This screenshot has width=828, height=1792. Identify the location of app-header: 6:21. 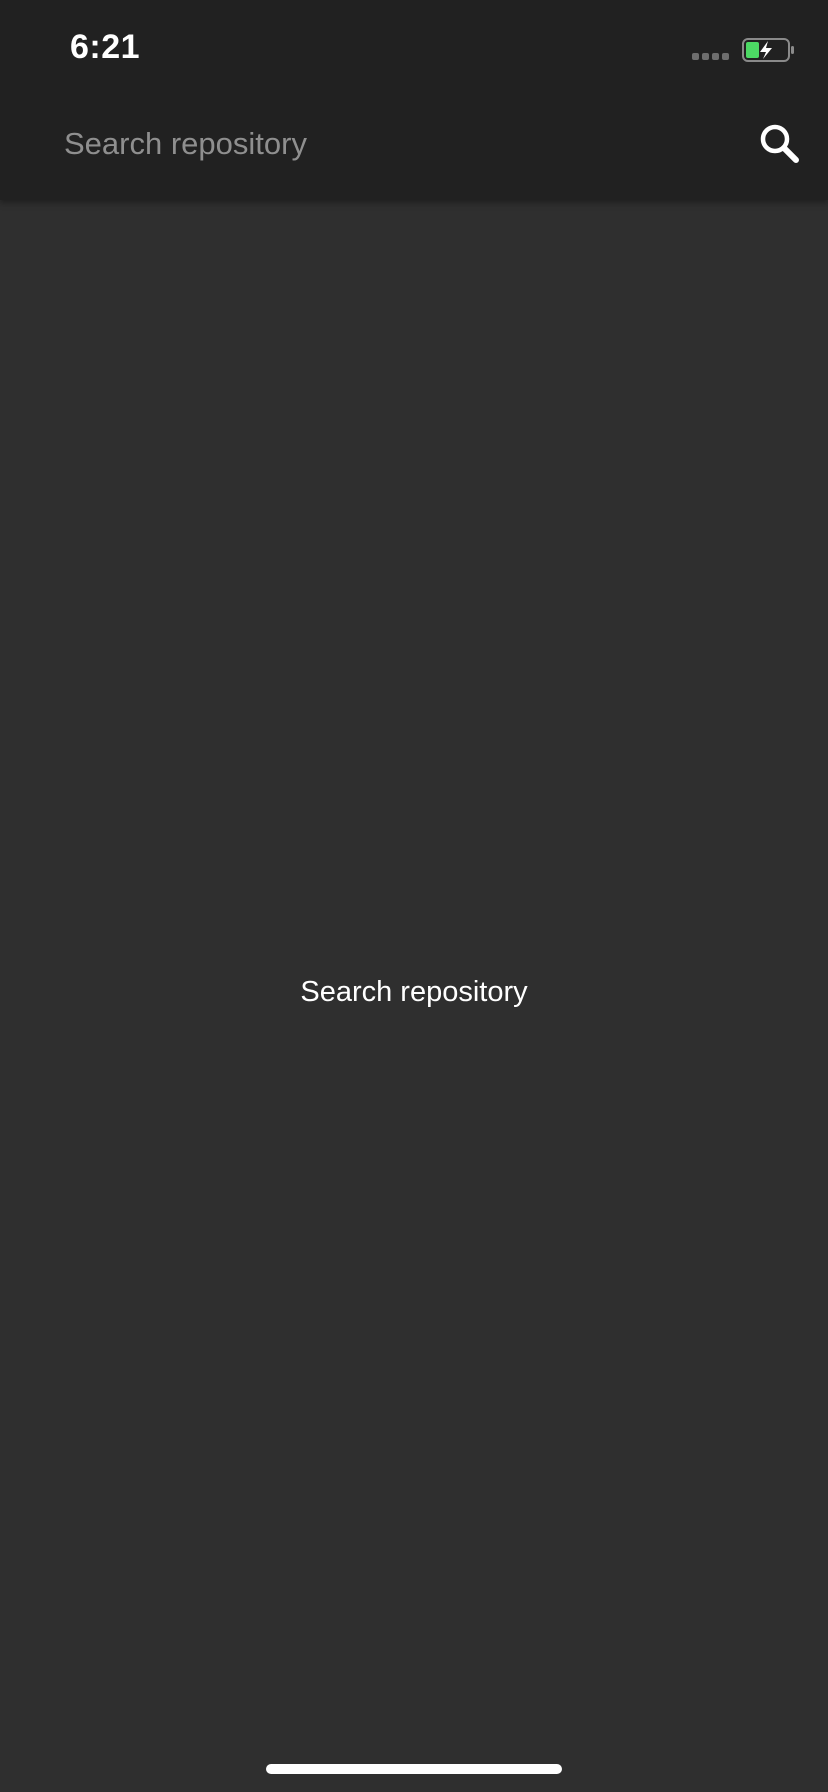
(414, 100).